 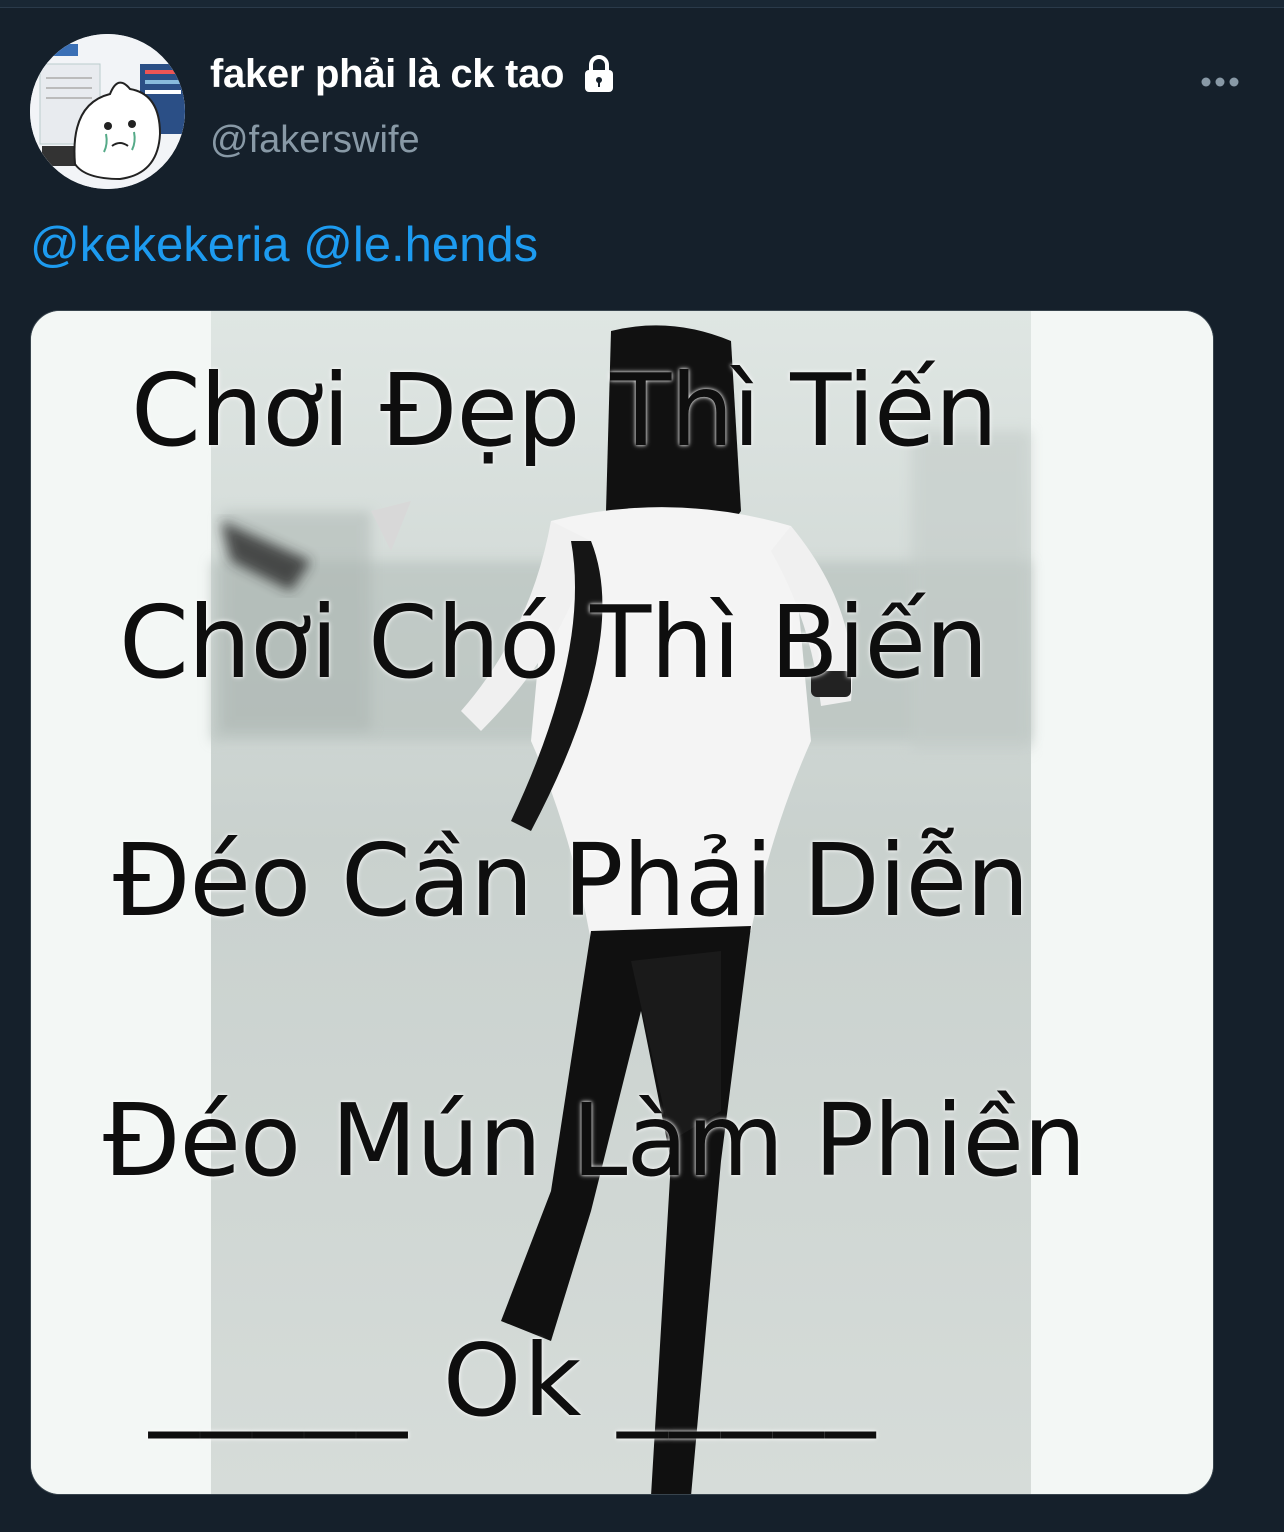 What do you see at coordinates (1220, 82) in the screenshot?
I see `more-options-icon` at bounding box center [1220, 82].